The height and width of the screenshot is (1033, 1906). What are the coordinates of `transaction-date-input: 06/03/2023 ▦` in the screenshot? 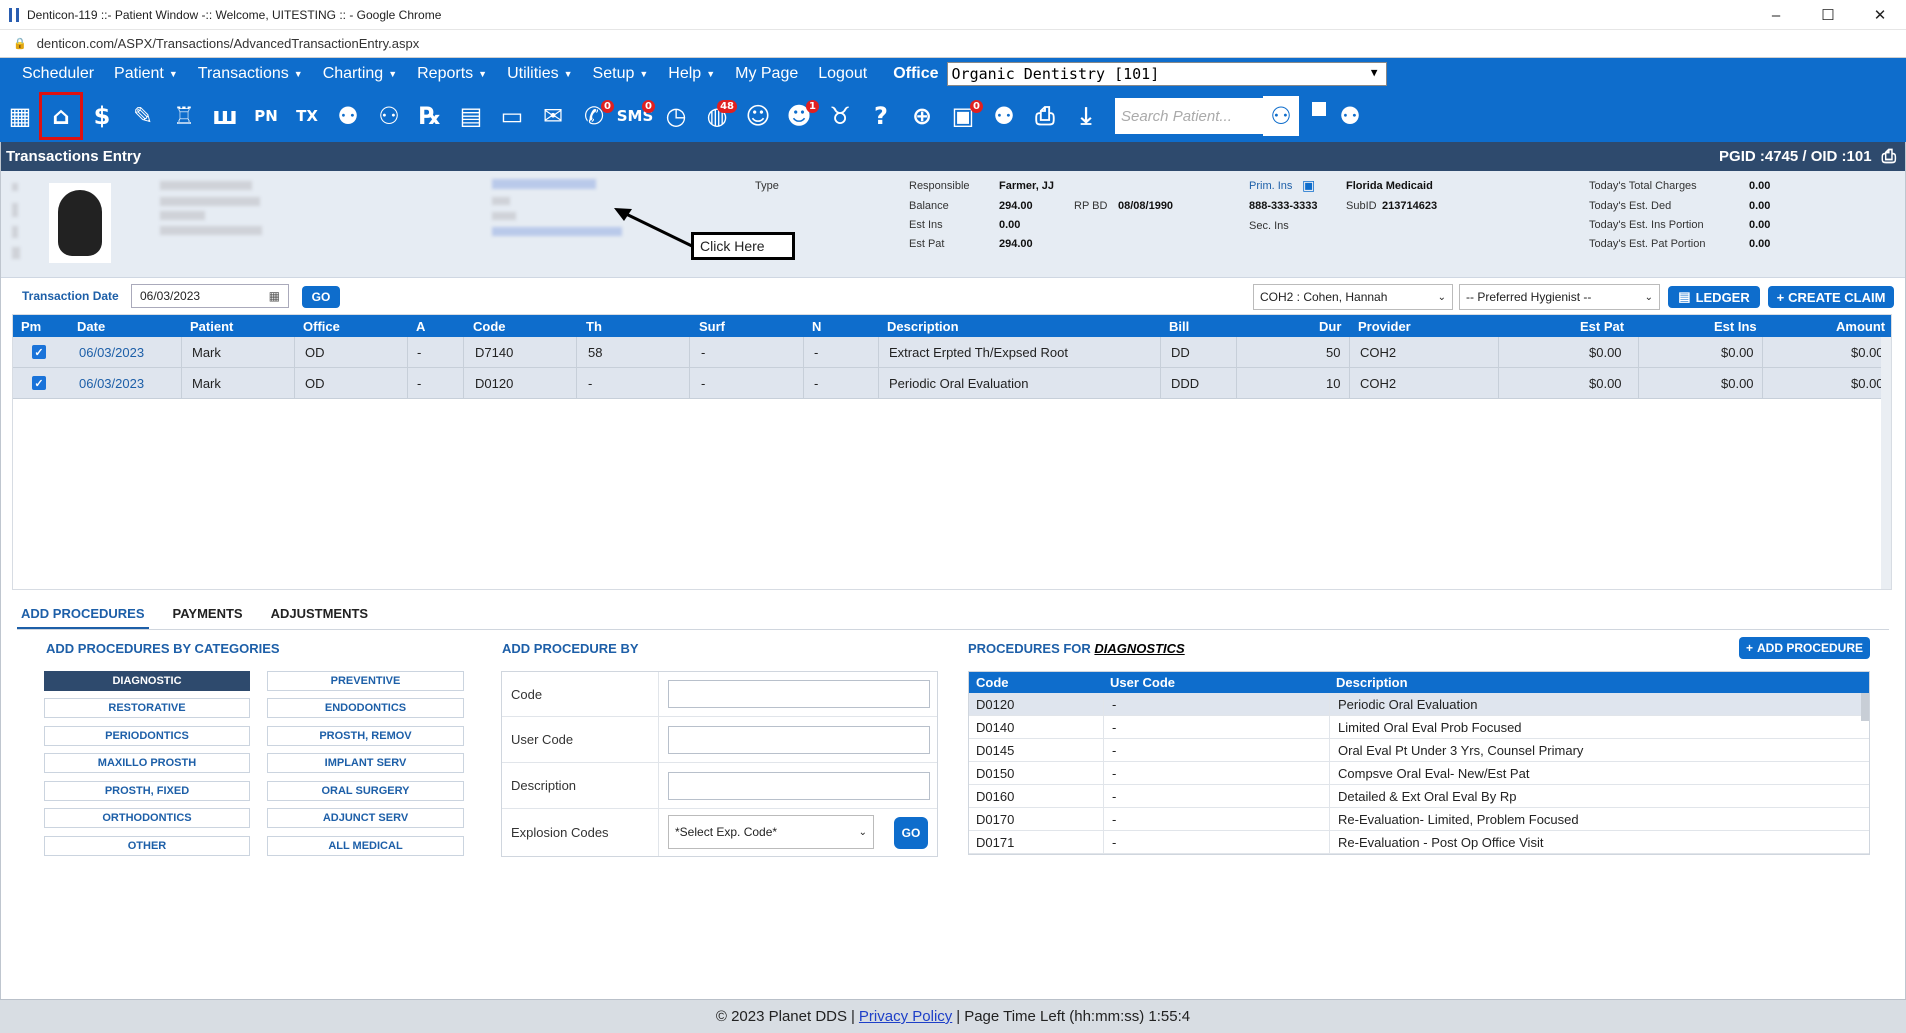 It's located at (210, 296).